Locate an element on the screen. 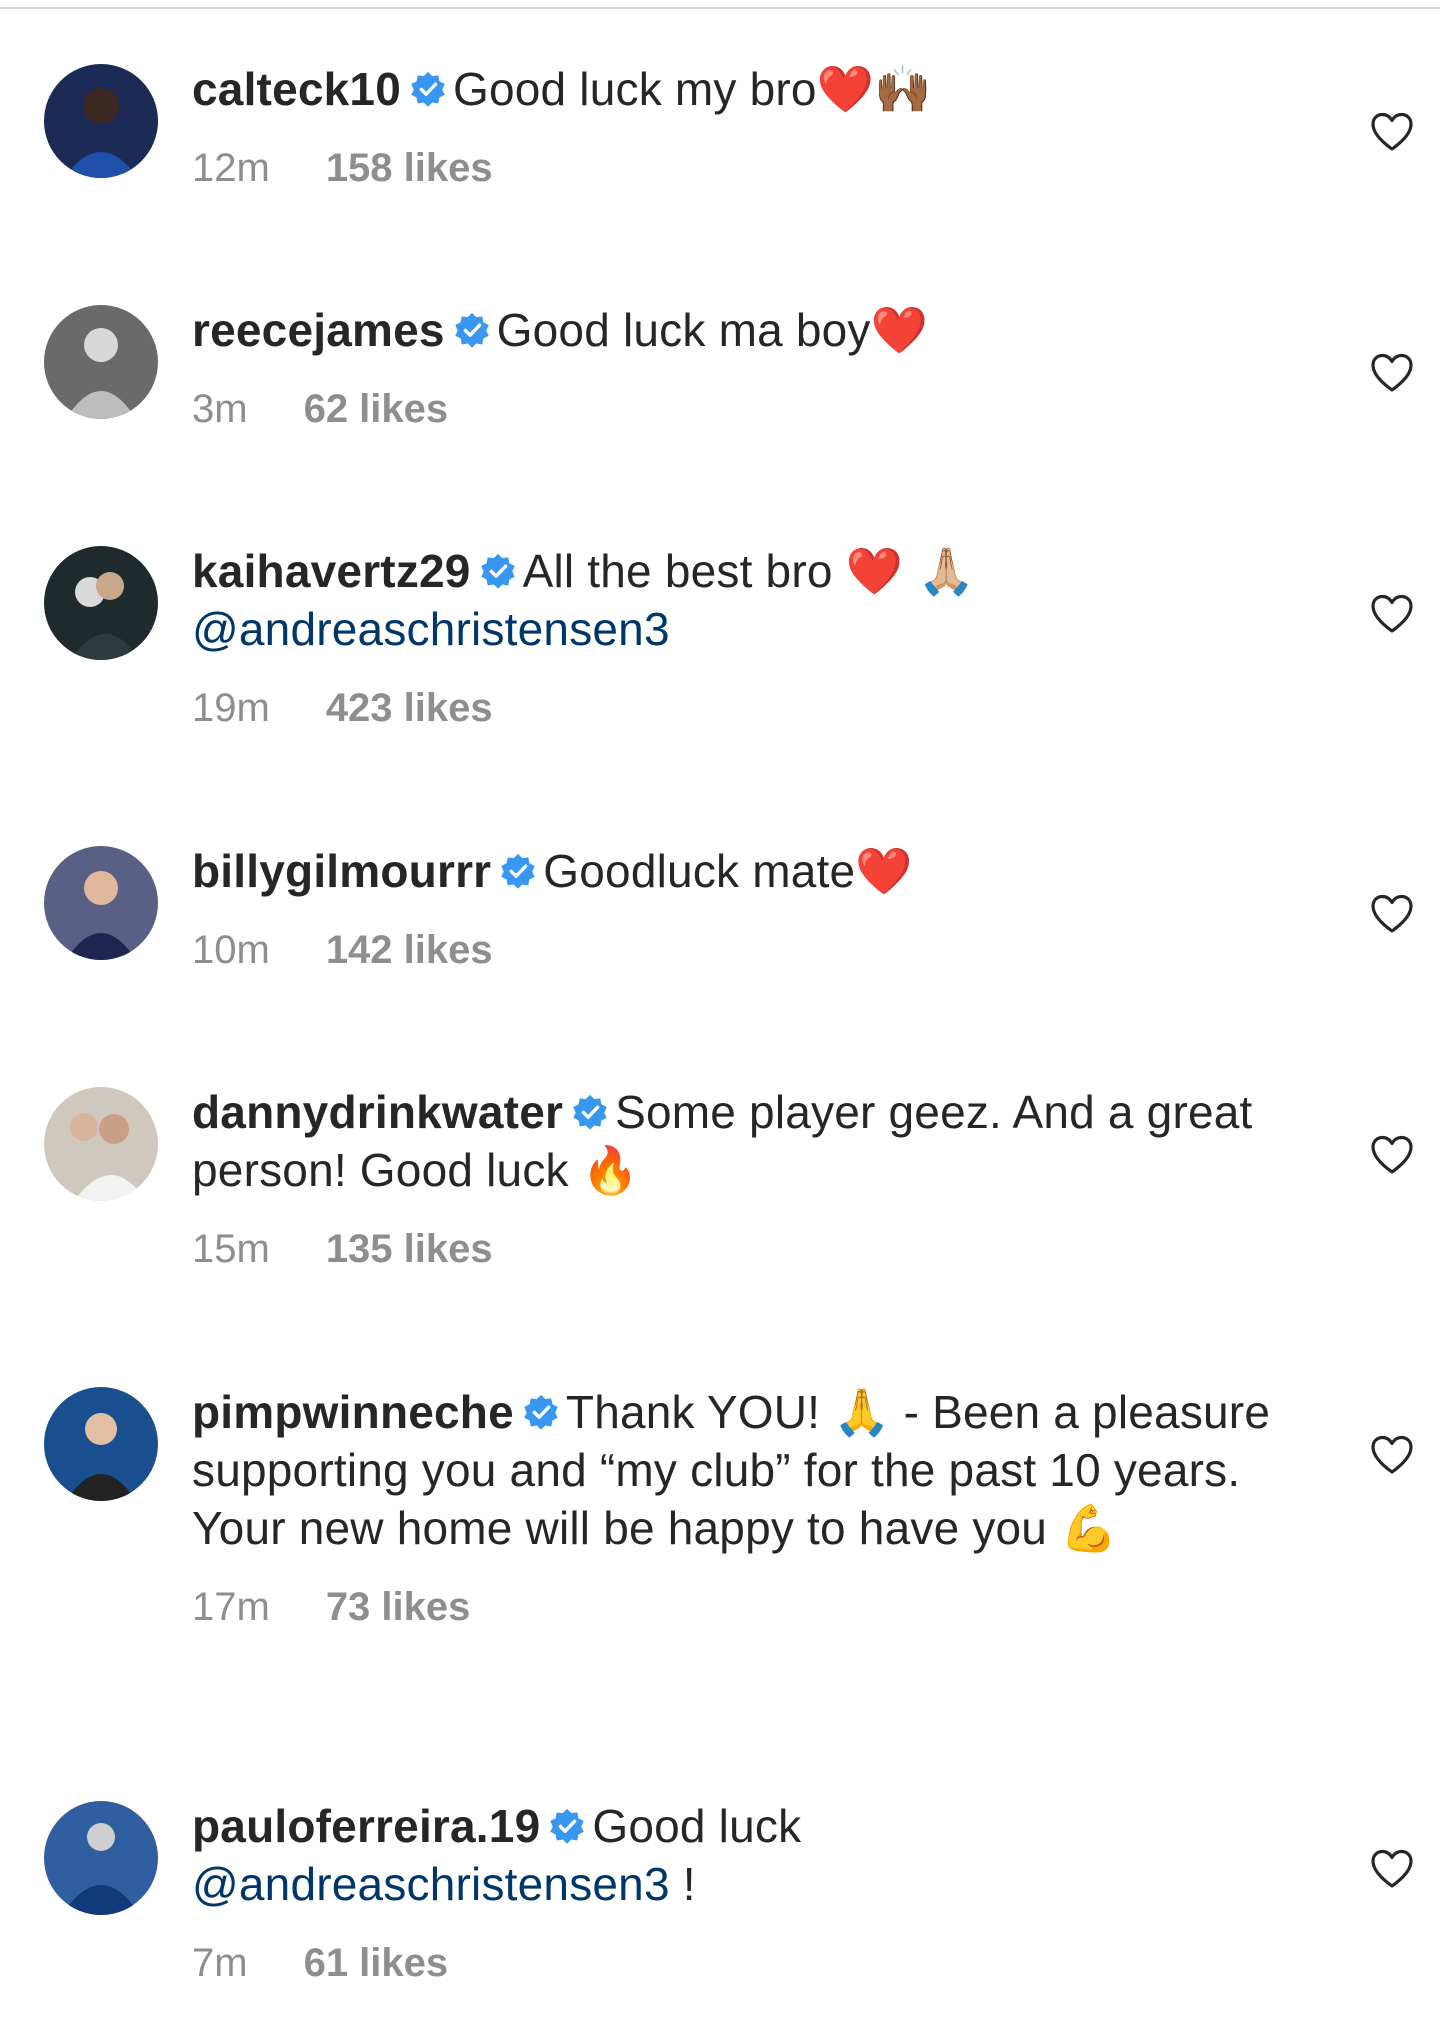  comment-username: dannydrinkwater is located at coordinates (377, 1112).